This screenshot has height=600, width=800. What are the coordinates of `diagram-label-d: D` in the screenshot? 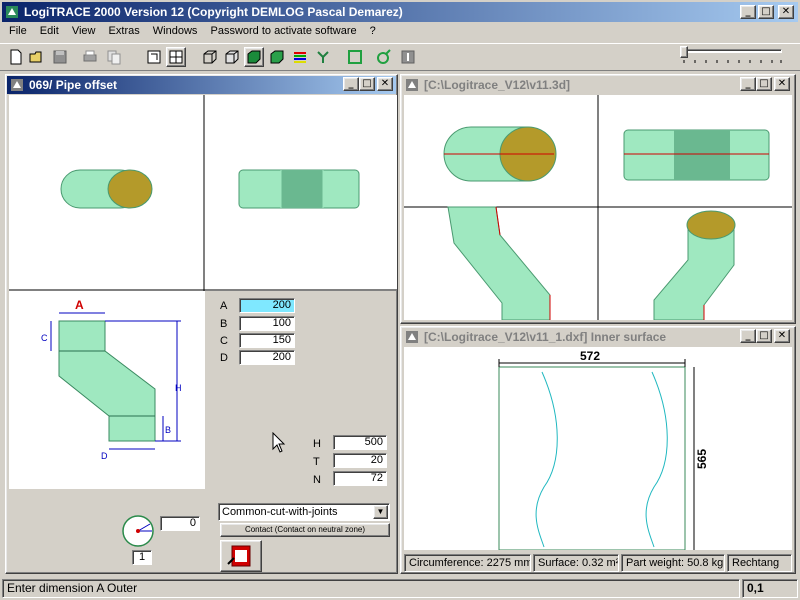 It's located at (104, 456).